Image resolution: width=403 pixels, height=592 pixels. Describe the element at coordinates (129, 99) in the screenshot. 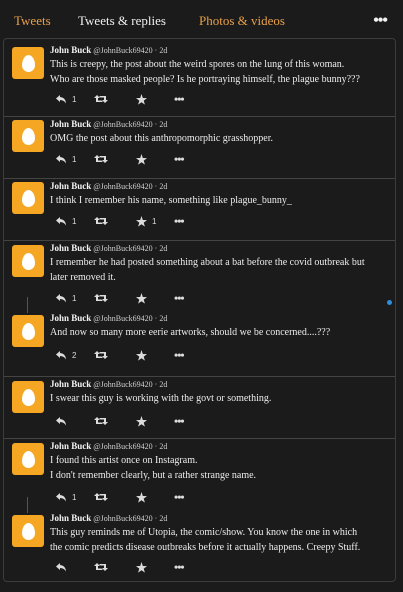

I see `tweet-actions: 1 •••` at that location.